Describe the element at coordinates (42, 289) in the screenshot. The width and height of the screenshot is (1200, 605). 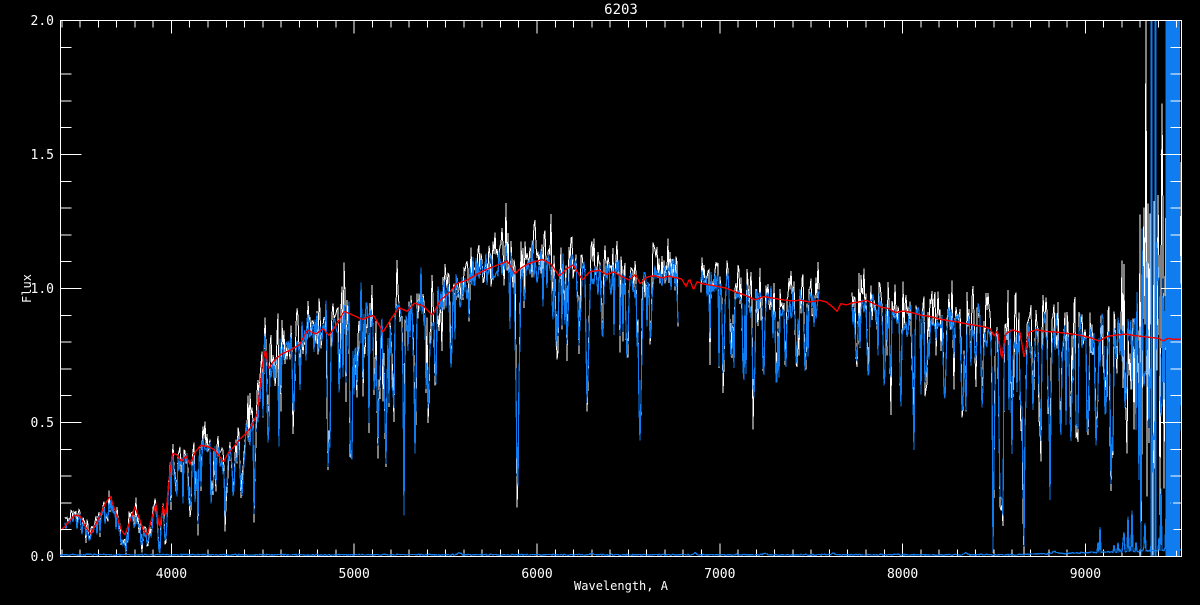
I see `y-tick-label: 1.0` at that location.